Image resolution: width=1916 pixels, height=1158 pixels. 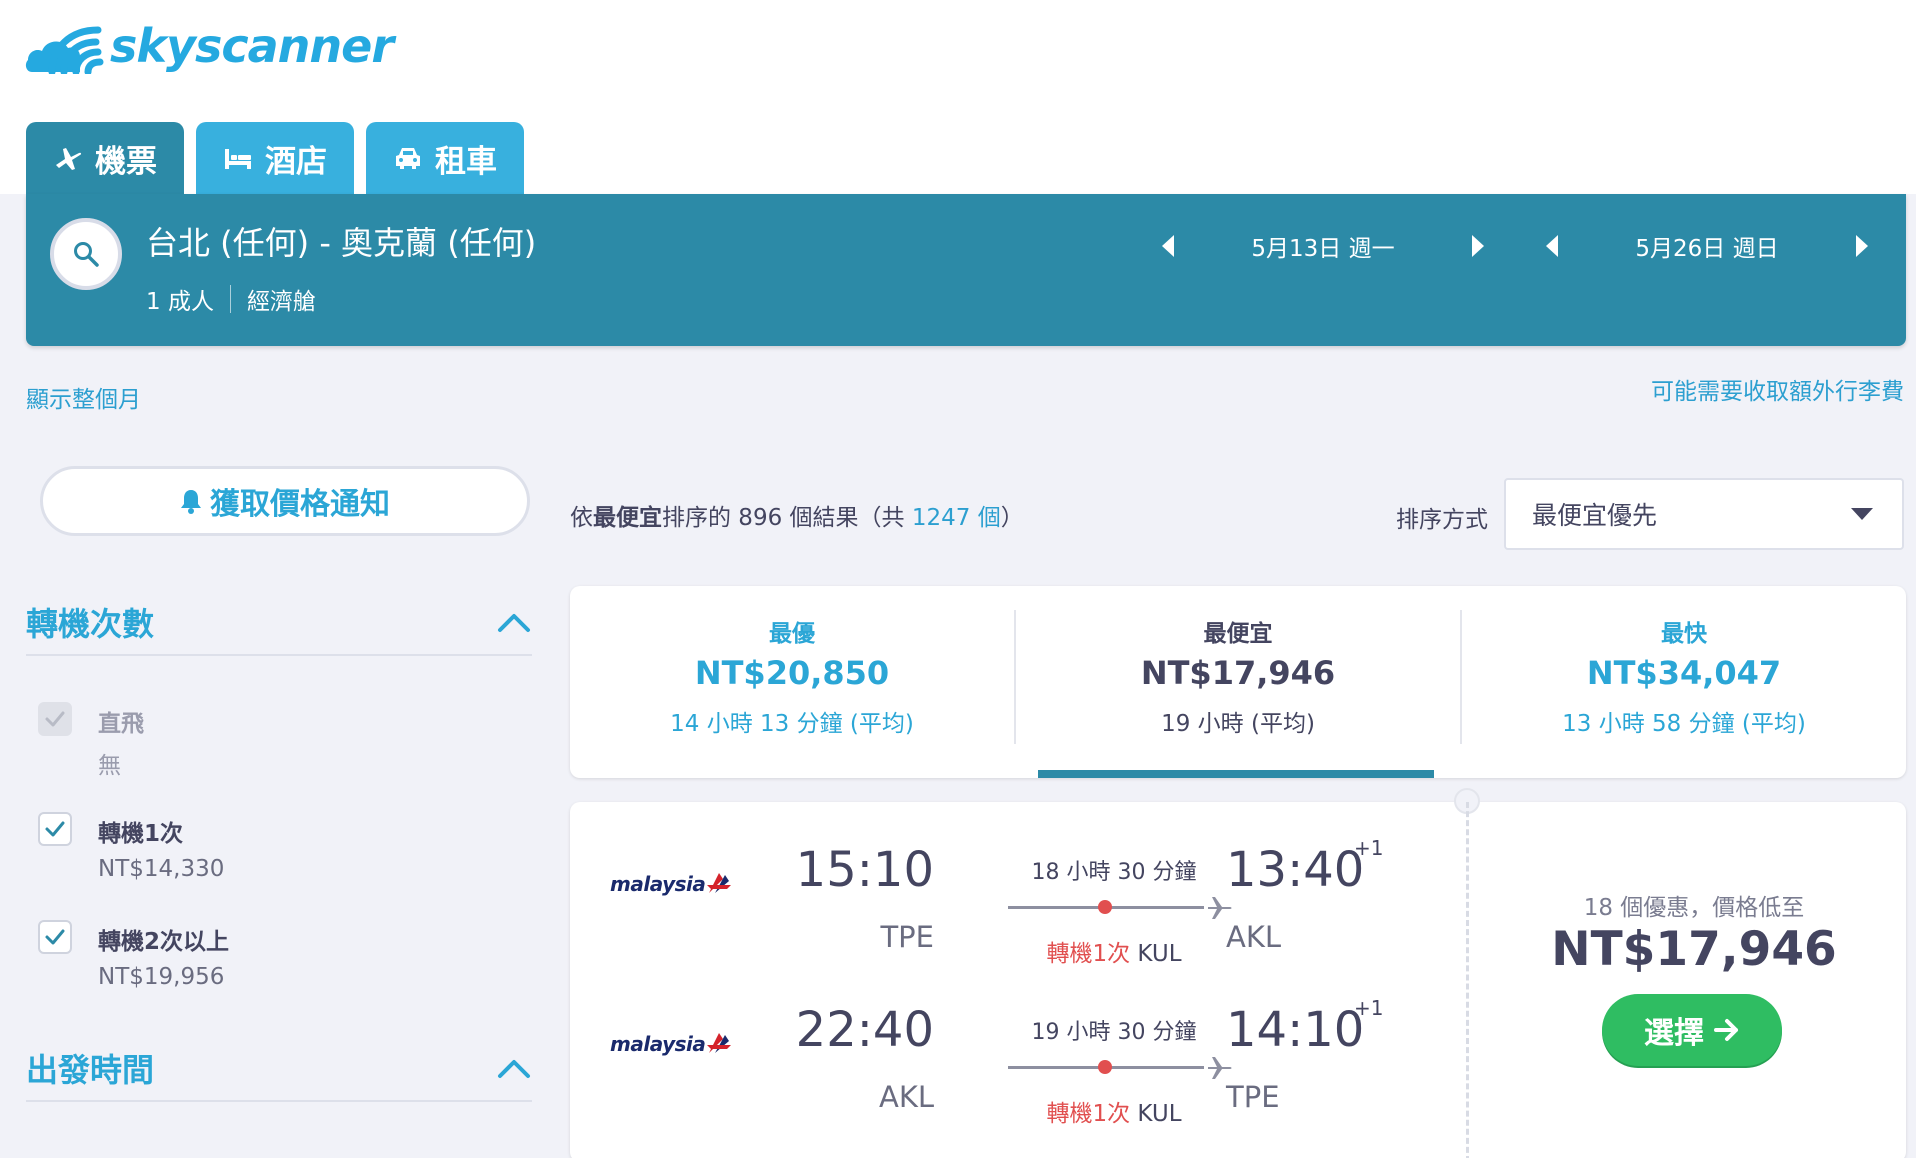 I want to click on depart-date-selector: 5月13日 週一, so click(x=1323, y=246).